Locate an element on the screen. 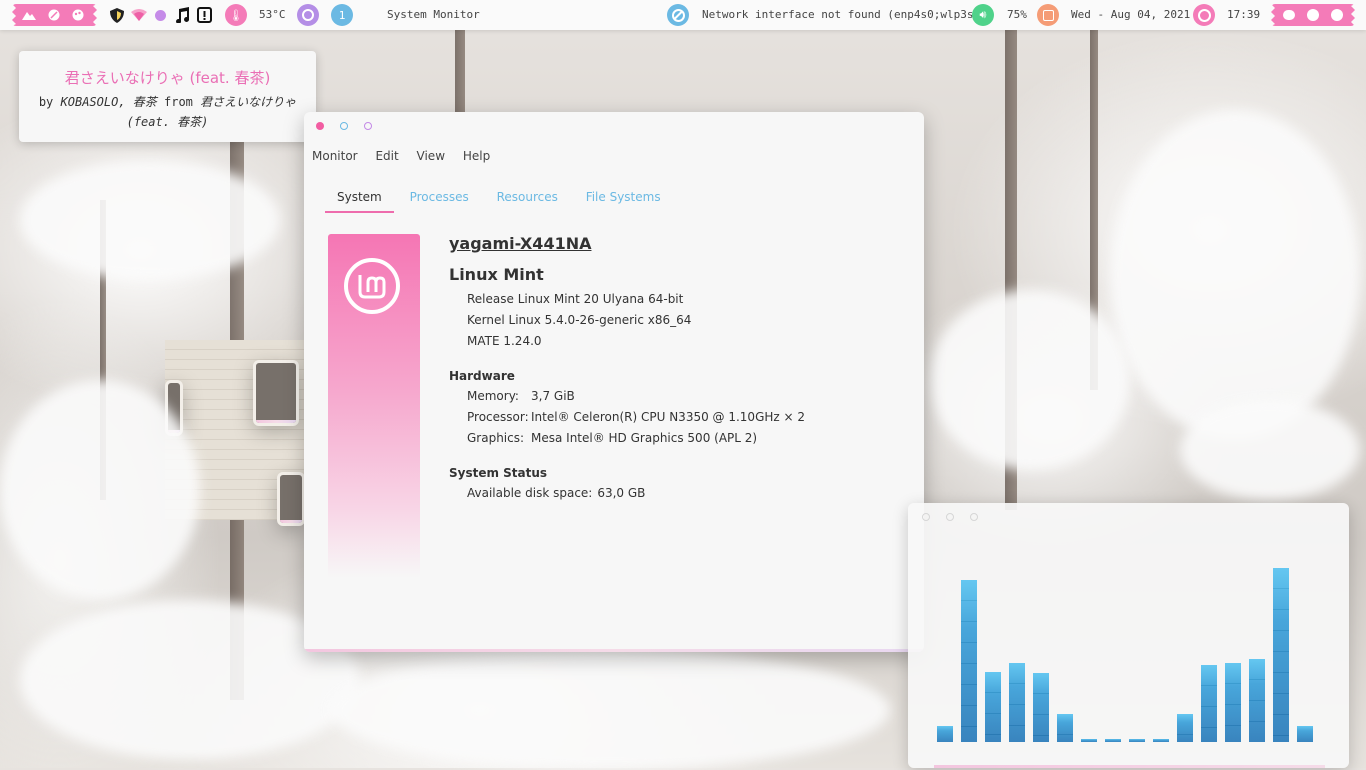  by-label: by is located at coordinates (46, 102).